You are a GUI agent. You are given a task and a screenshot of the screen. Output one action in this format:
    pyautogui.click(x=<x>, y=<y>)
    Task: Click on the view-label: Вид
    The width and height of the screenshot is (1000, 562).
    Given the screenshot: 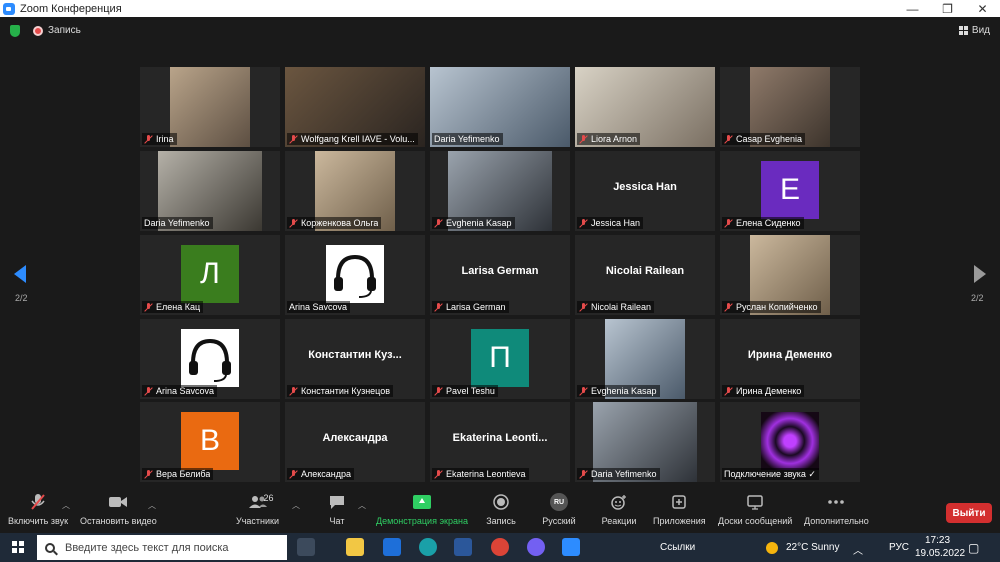 What is the action you would take?
    pyautogui.click(x=980, y=30)
    